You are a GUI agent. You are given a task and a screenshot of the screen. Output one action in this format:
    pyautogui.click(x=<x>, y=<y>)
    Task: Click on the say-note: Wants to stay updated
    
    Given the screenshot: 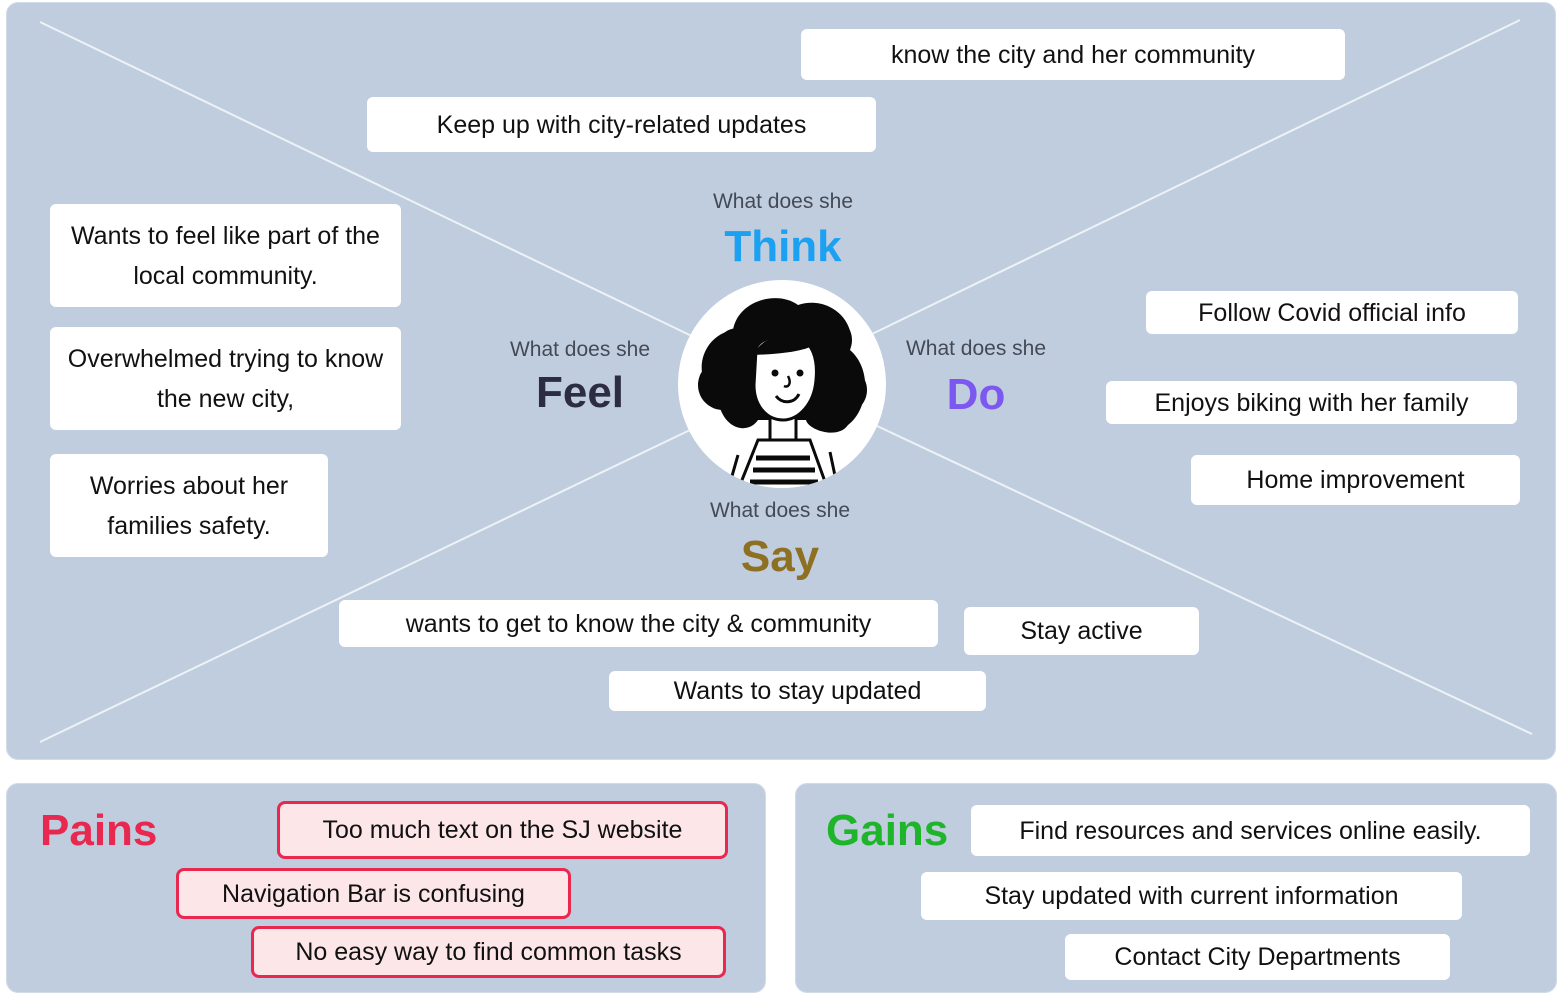 What is the action you would take?
    pyautogui.click(x=797, y=691)
    